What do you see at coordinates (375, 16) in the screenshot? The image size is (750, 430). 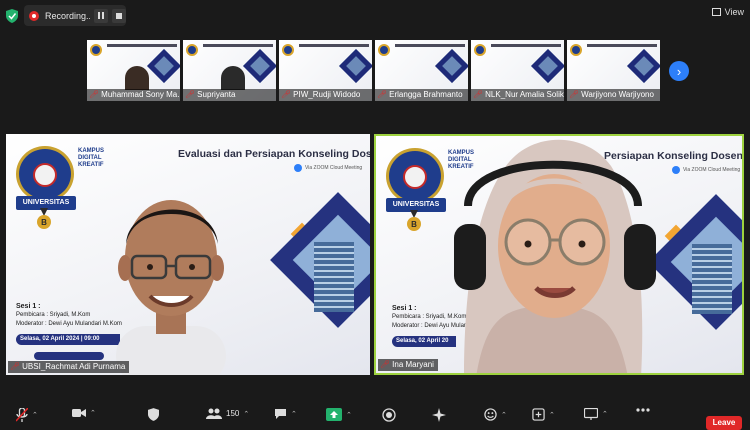 I see `top-bar: Recording... View` at bounding box center [375, 16].